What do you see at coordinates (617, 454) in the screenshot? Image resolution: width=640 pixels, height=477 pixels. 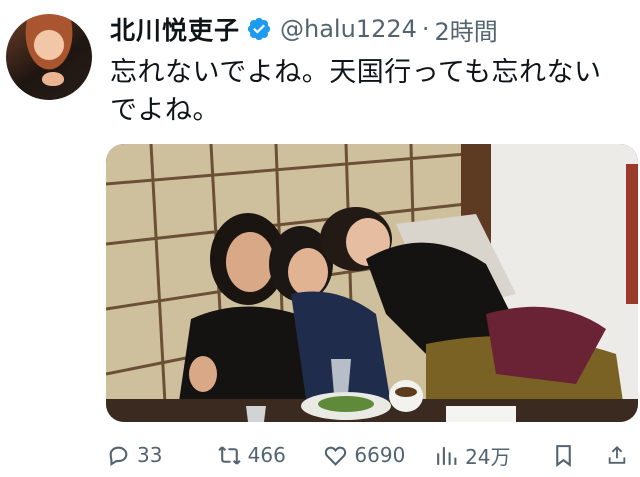 I see `share-icon` at bounding box center [617, 454].